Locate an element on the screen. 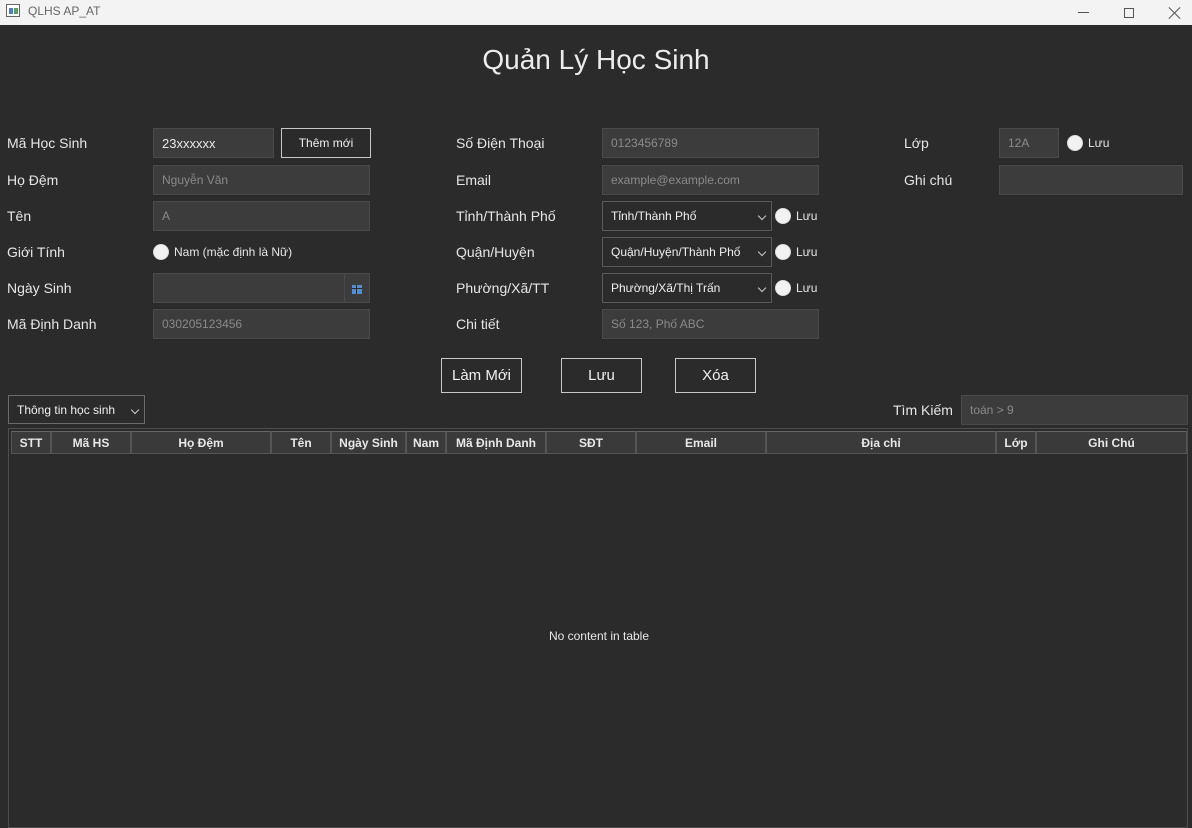  ho-dem-input: Nguyễn Văn is located at coordinates (261, 180).